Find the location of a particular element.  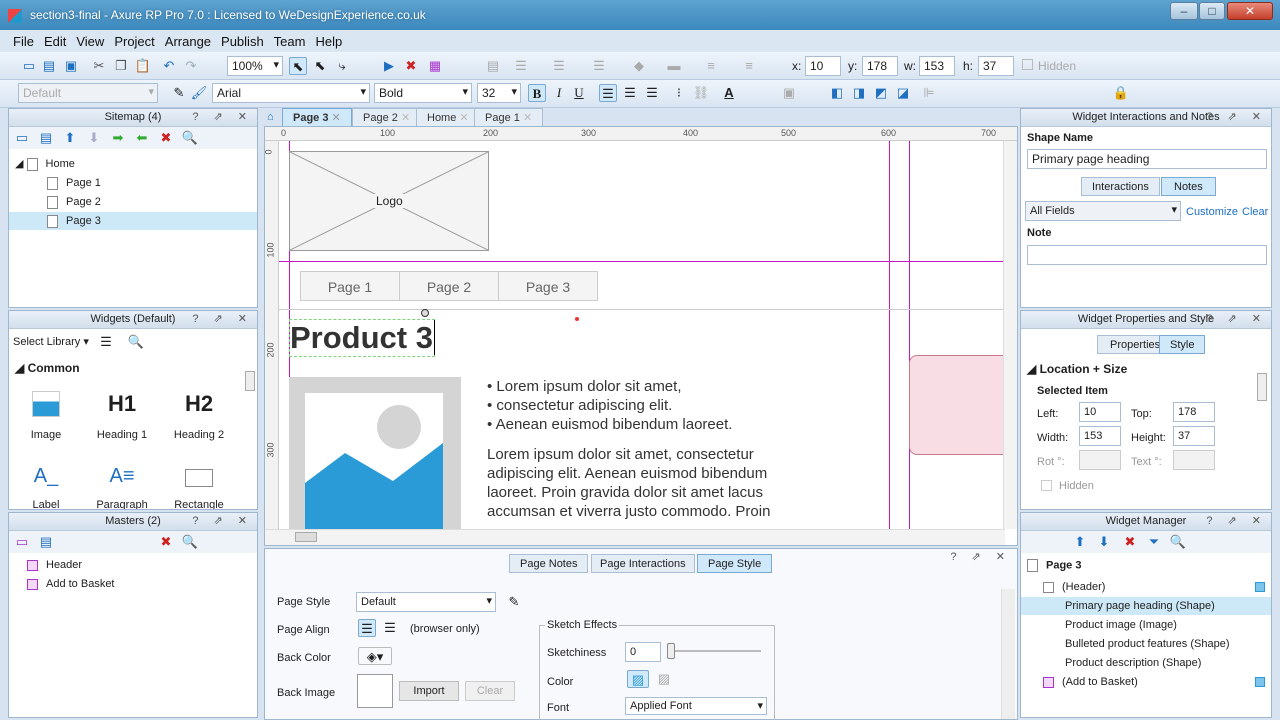

select-cursor-icon: ⬉ is located at coordinates (298, 66).